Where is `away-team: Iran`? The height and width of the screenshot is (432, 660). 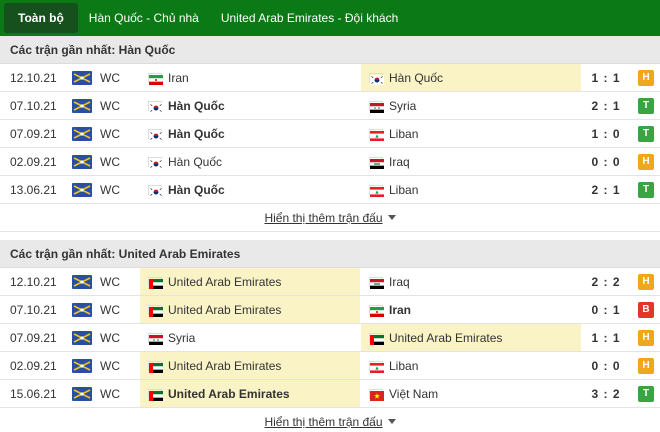 away-team: Iran is located at coordinates (471, 309).